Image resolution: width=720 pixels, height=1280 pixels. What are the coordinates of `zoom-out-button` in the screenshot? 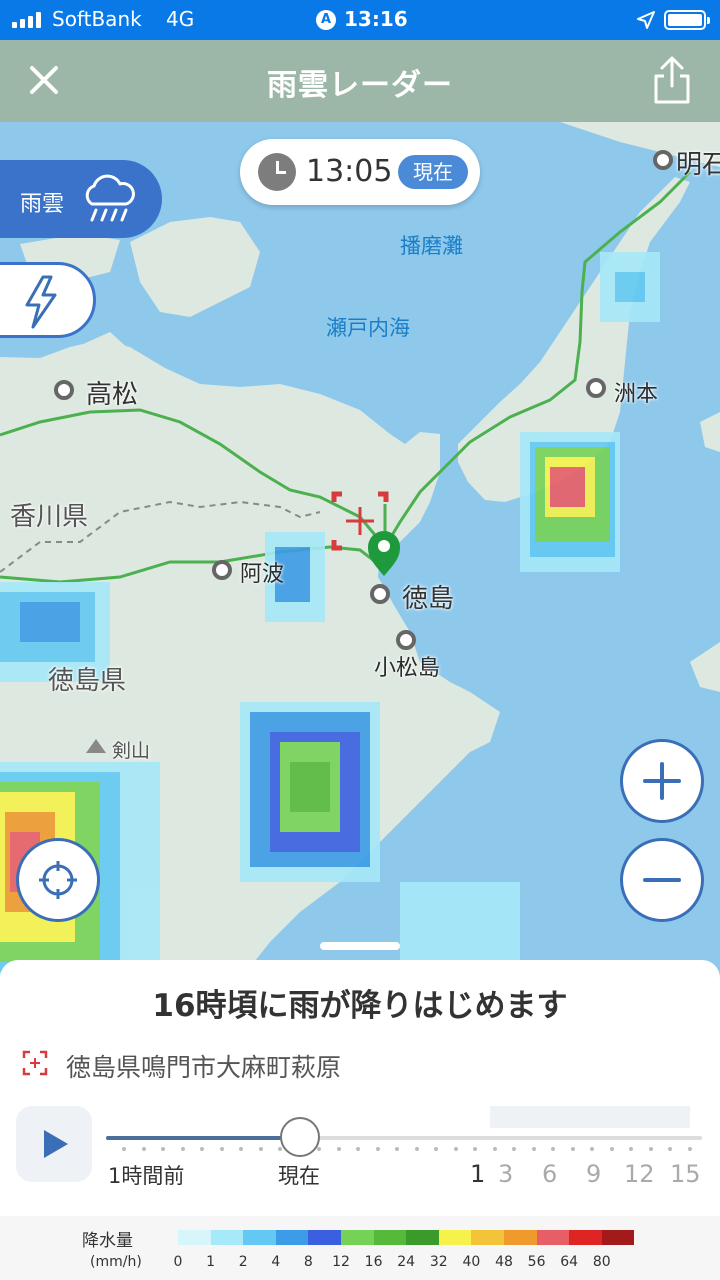 It's located at (662, 880).